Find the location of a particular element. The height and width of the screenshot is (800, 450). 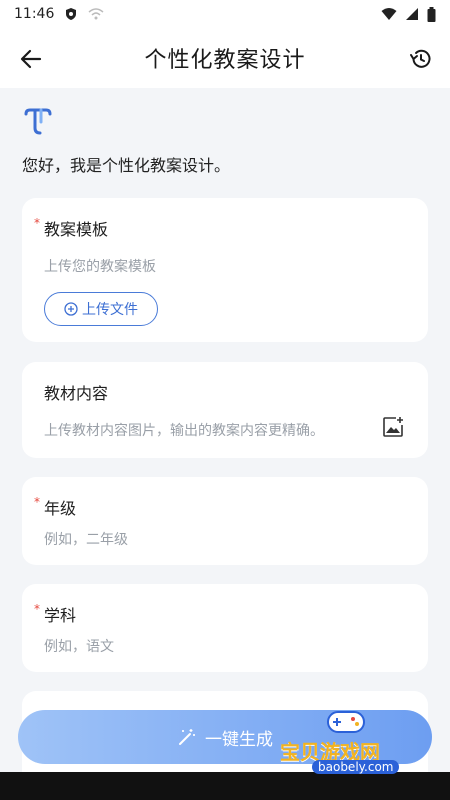

card-label: 教案模板 is located at coordinates (76, 229).